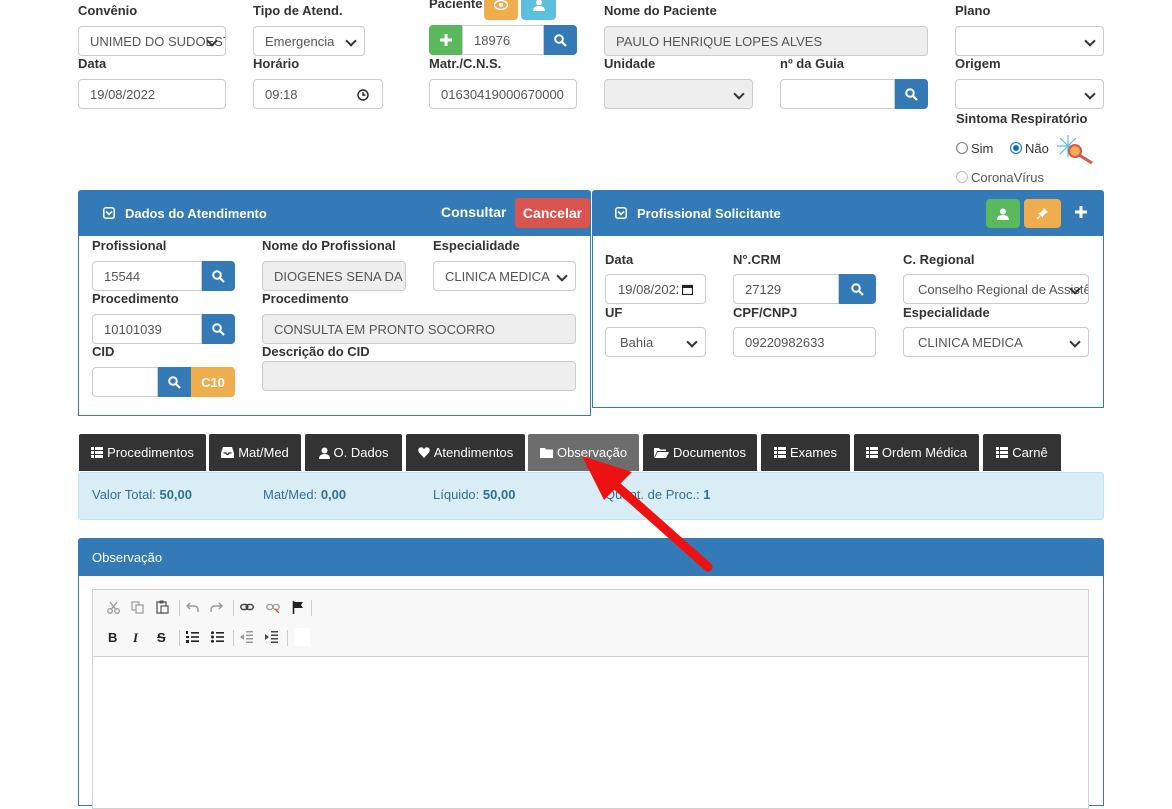 The width and height of the screenshot is (1172, 809). Describe the element at coordinates (973, 10) in the screenshot. I see `plano-label: Plano` at that location.